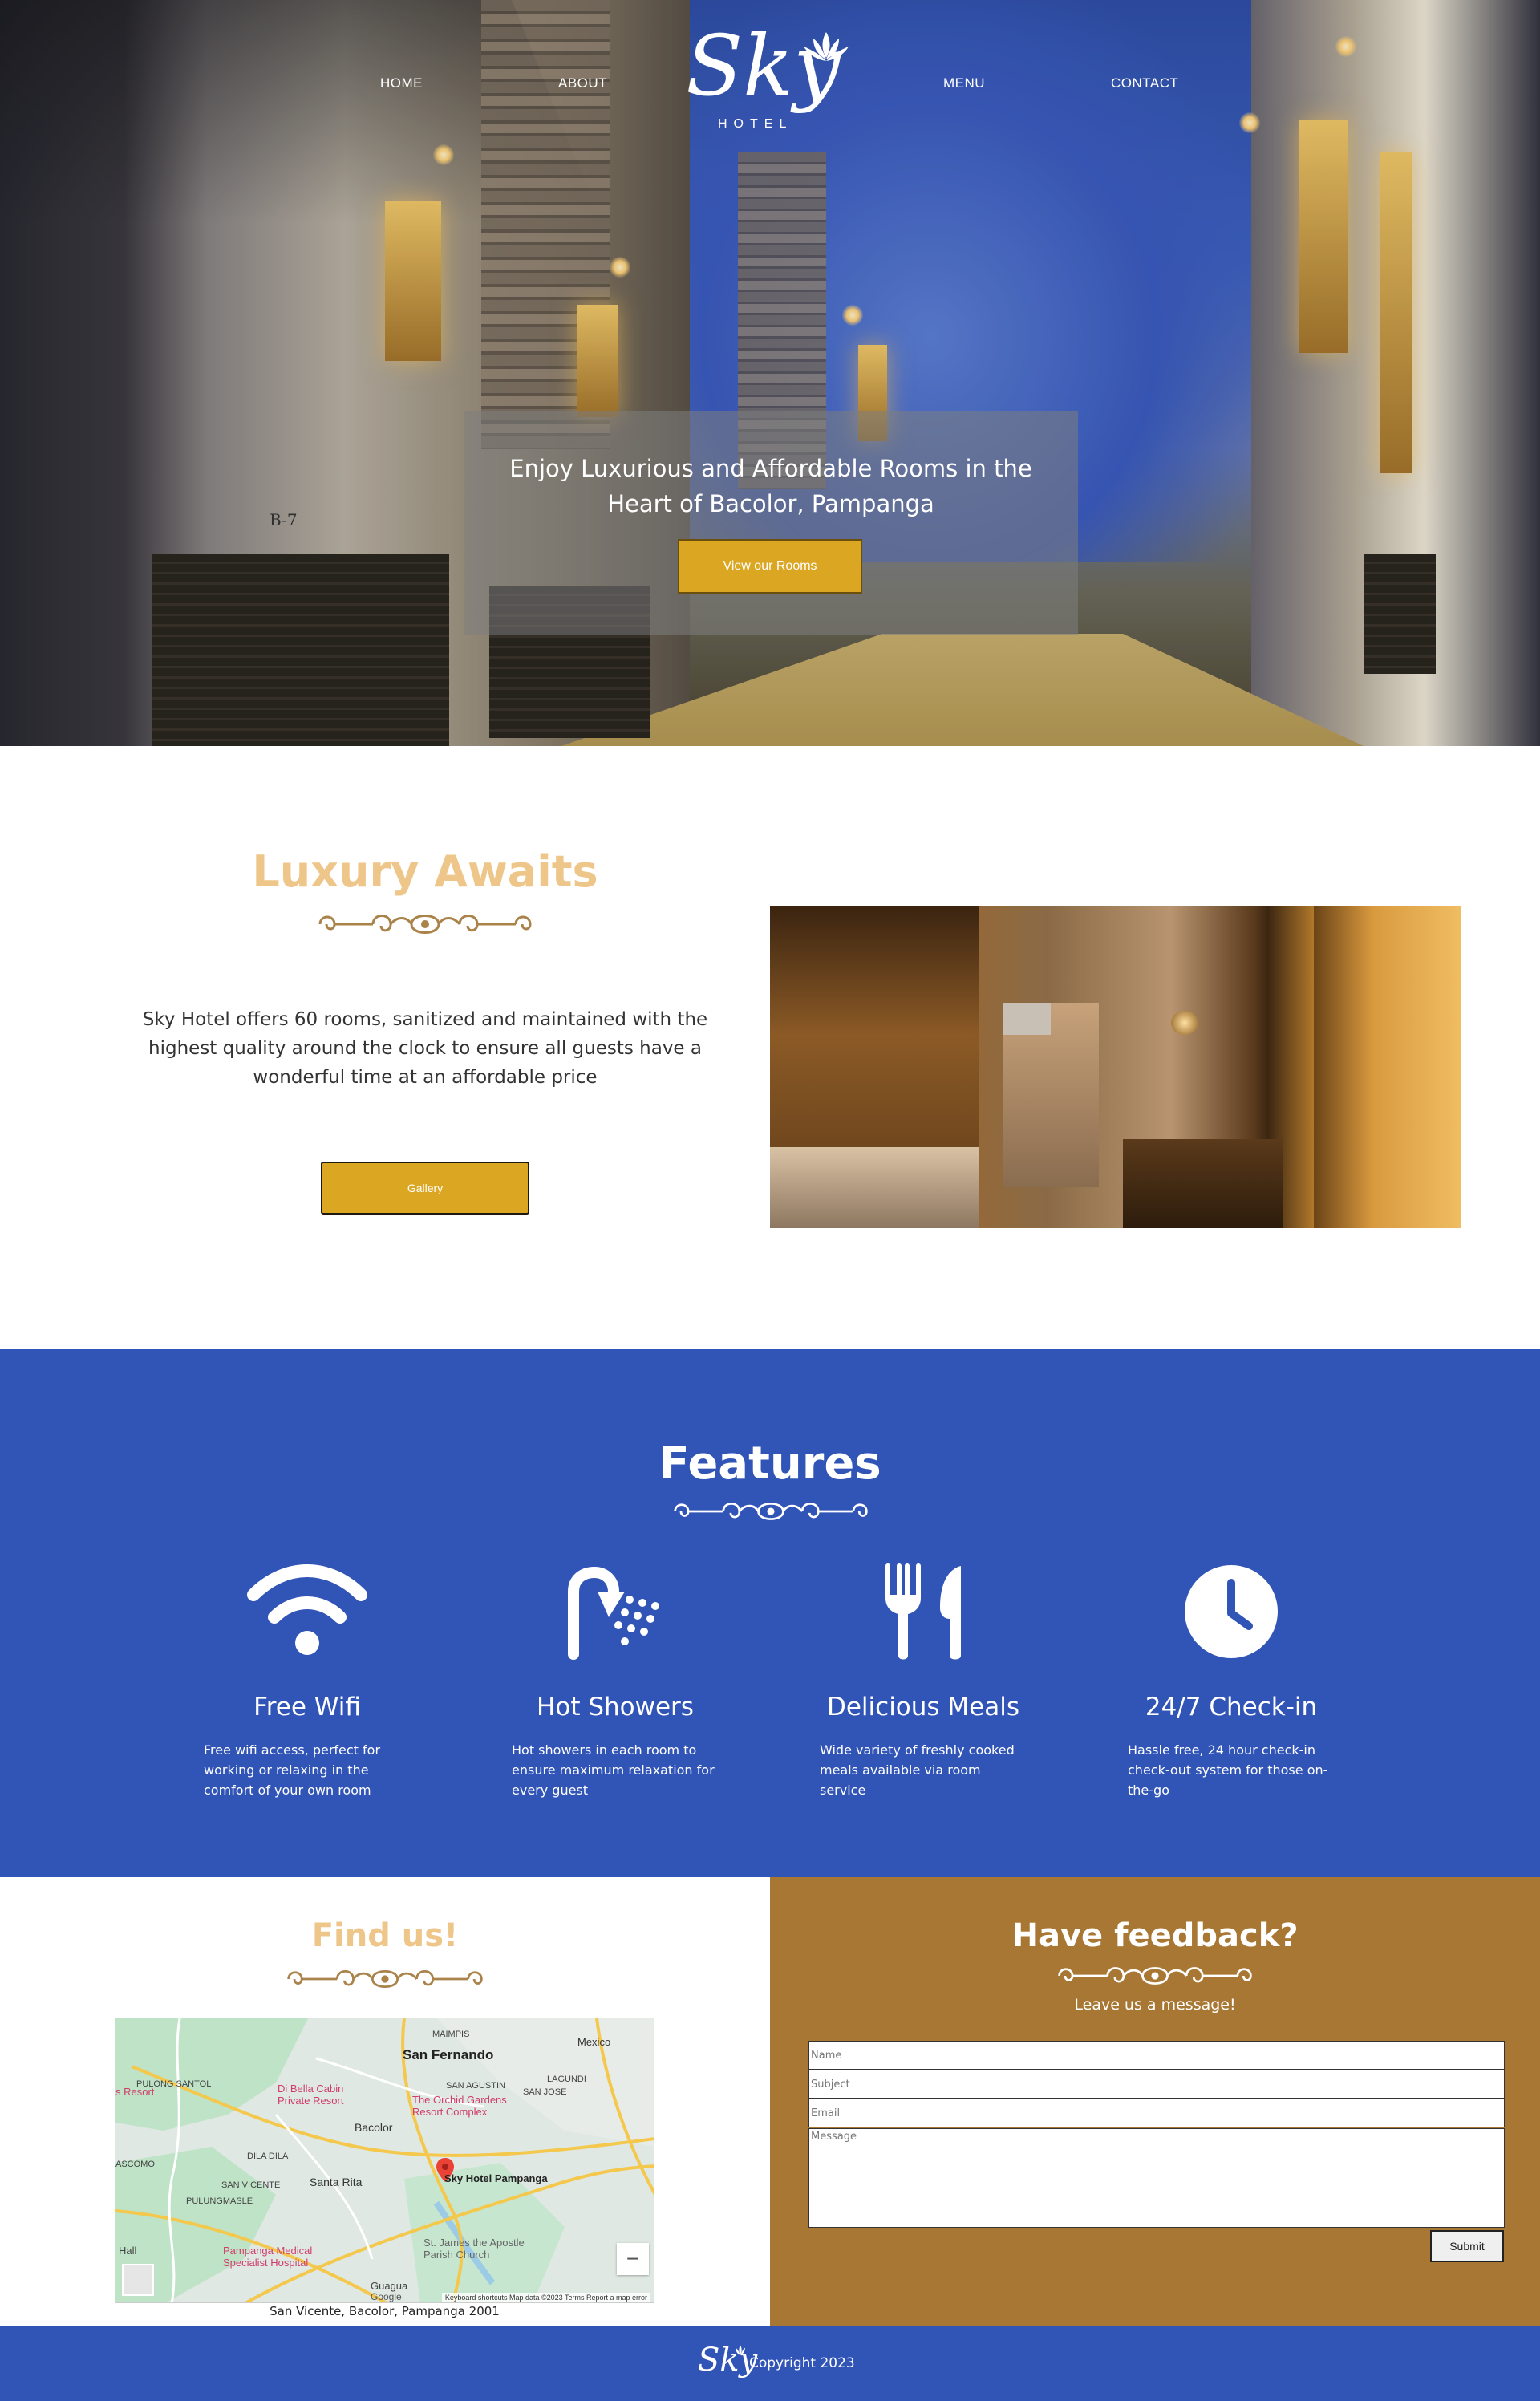 The width and height of the screenshot is (1540, 2401). What do you see at coordinates (924, 1611) in the screenshot?
I see `utensils-icon` at bounding box center [924, 1611].